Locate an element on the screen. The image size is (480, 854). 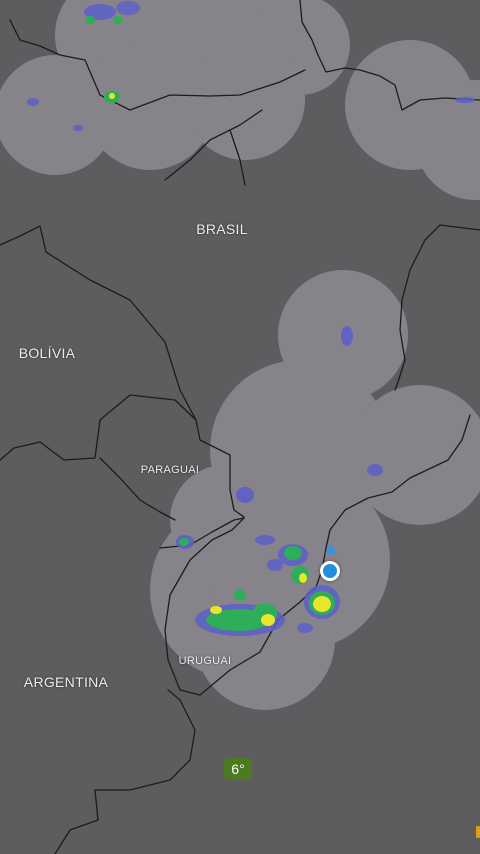
temperature-badge: 6° is located at coordinates (238, 769).